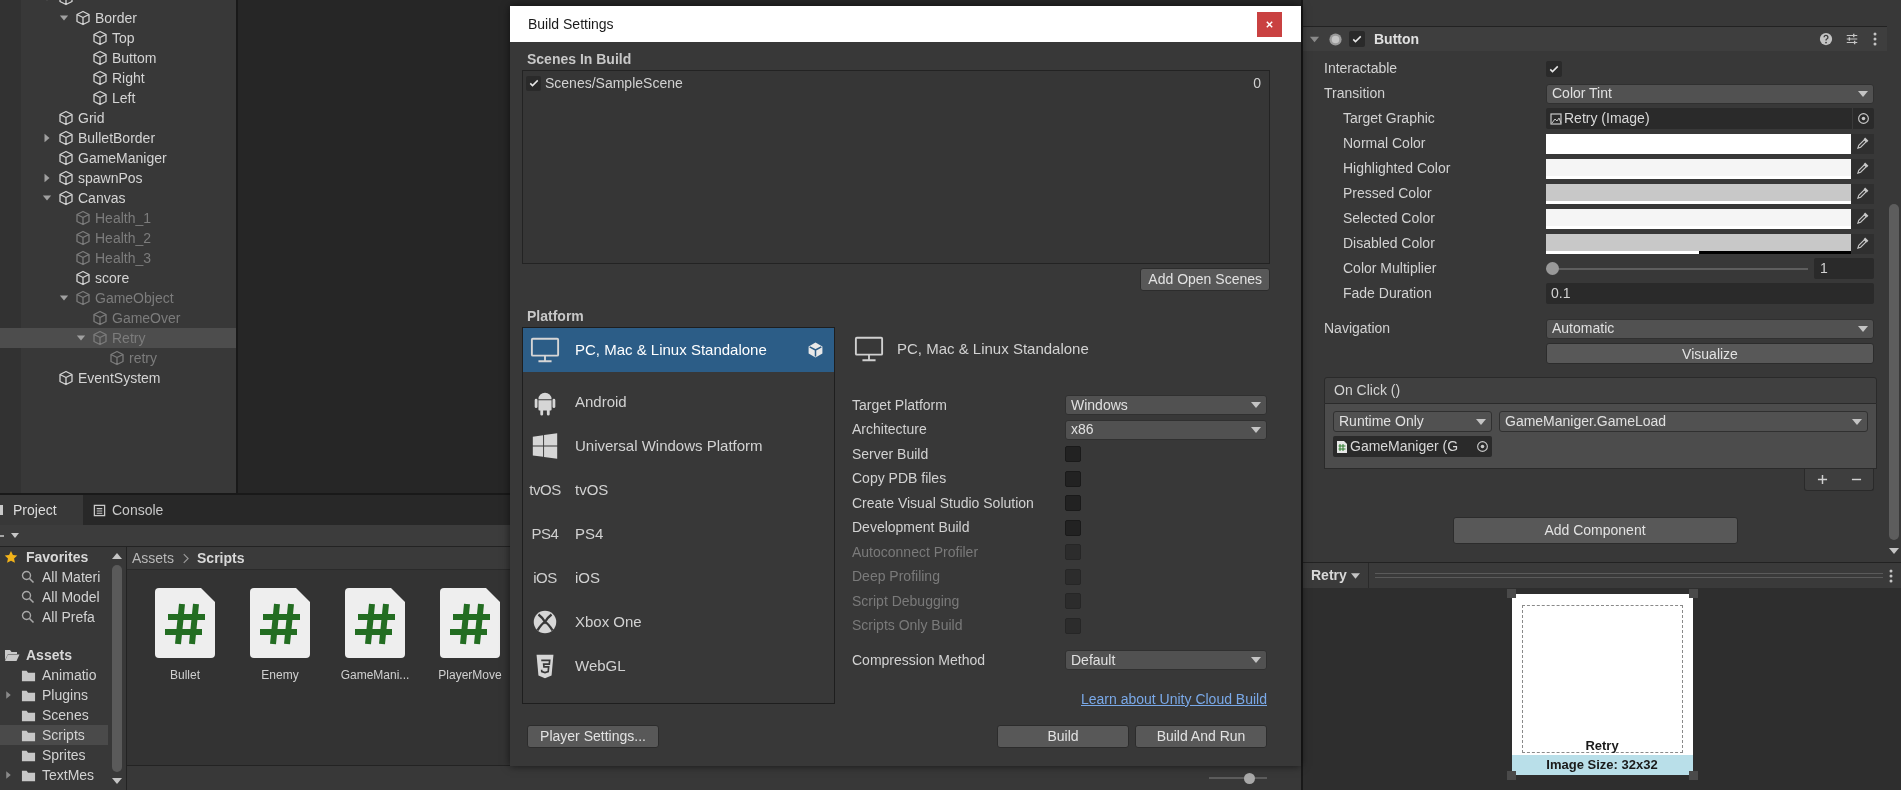 Image resolution: width=1901 pixels, height=790 pixels. What do you see at coordinates (678, 534) in the screenshot?
I see `platform-item: PS4 PS4` at bounding box center [678, 534].